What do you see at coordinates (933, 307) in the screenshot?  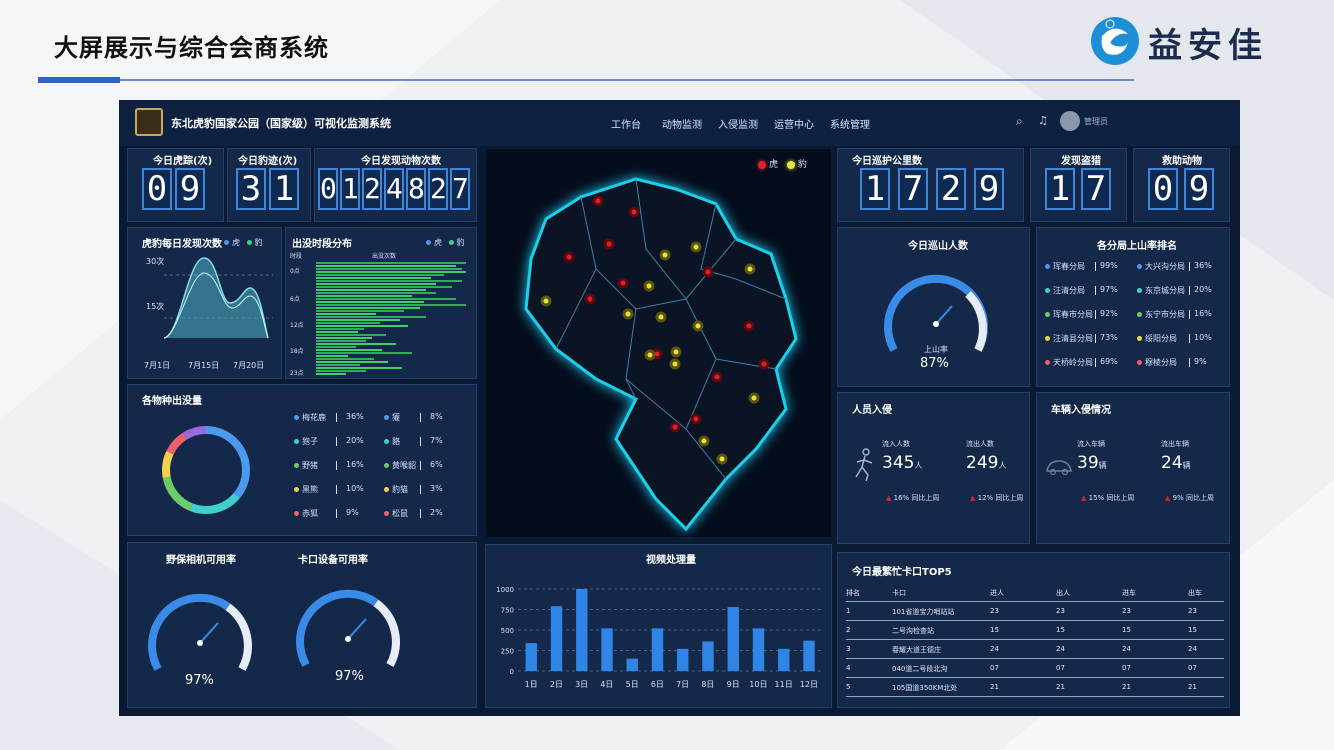 I see `patrol-panel: 今日巡山人数 上山率 87%` at bounding box center [933, 307].